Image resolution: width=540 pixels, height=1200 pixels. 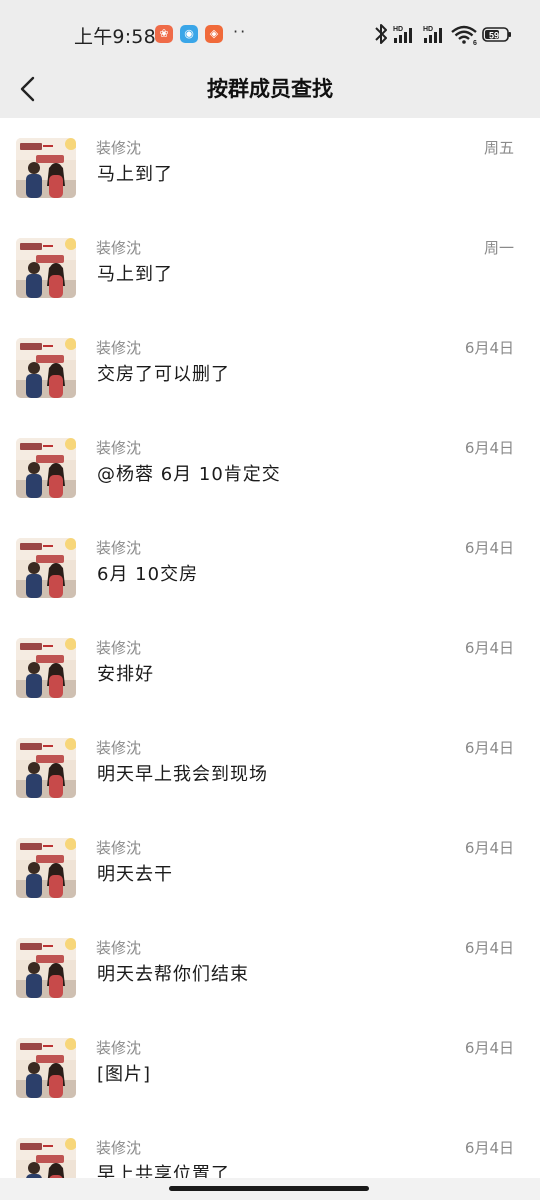 I want to click on message-text: @杨蓉 6月 10肯定交, so click(x=189, y=474).